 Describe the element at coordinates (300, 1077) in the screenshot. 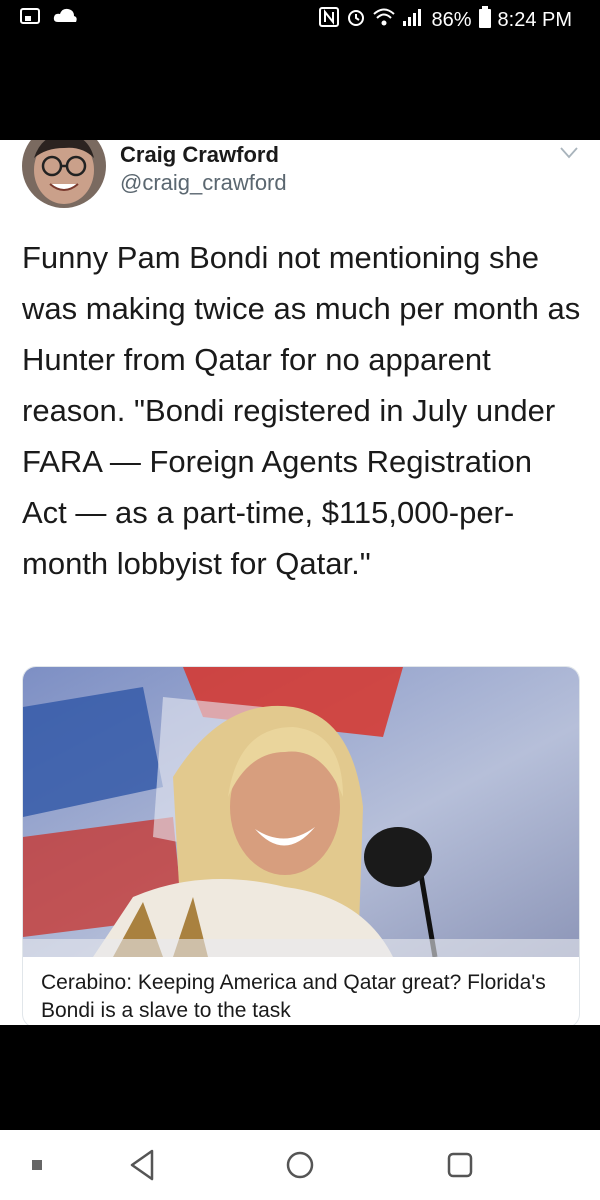

I see `bottom-black-band` at that location.